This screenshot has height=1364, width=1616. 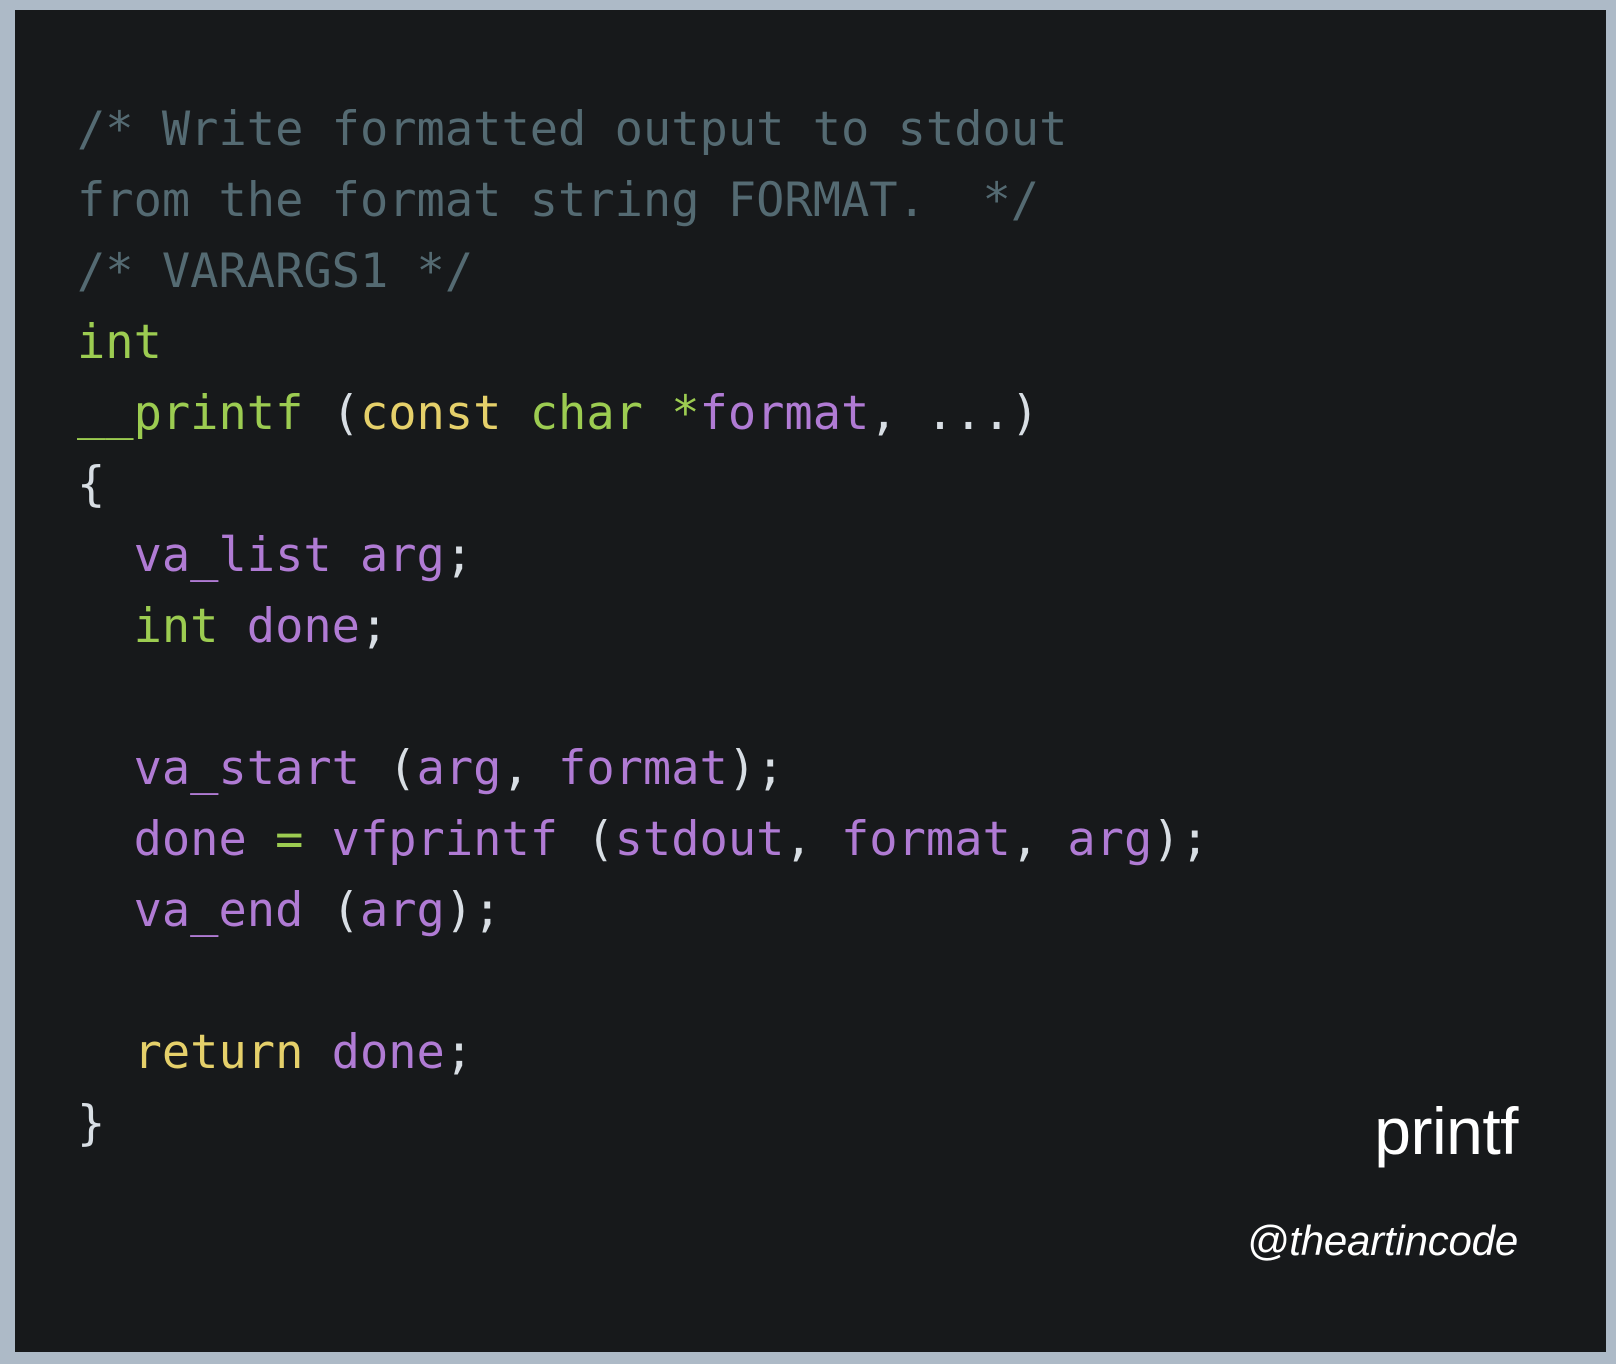 What do you see at coordinates (91, 484) in the screenshot?
I see `code-token-punct: {` at bounding box center [91, 484].